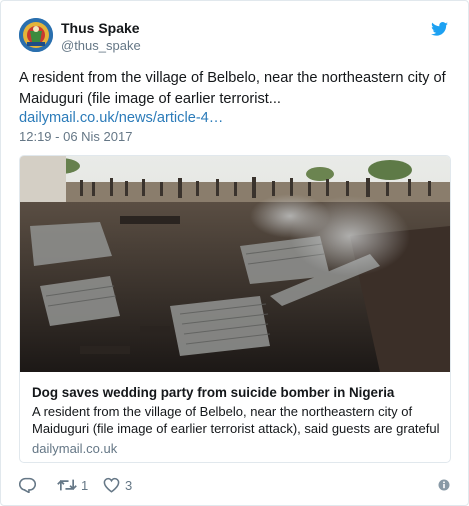 This screenshot has width=469, height=506. I want to click on twitter-bird-icon, so click(439, 29).